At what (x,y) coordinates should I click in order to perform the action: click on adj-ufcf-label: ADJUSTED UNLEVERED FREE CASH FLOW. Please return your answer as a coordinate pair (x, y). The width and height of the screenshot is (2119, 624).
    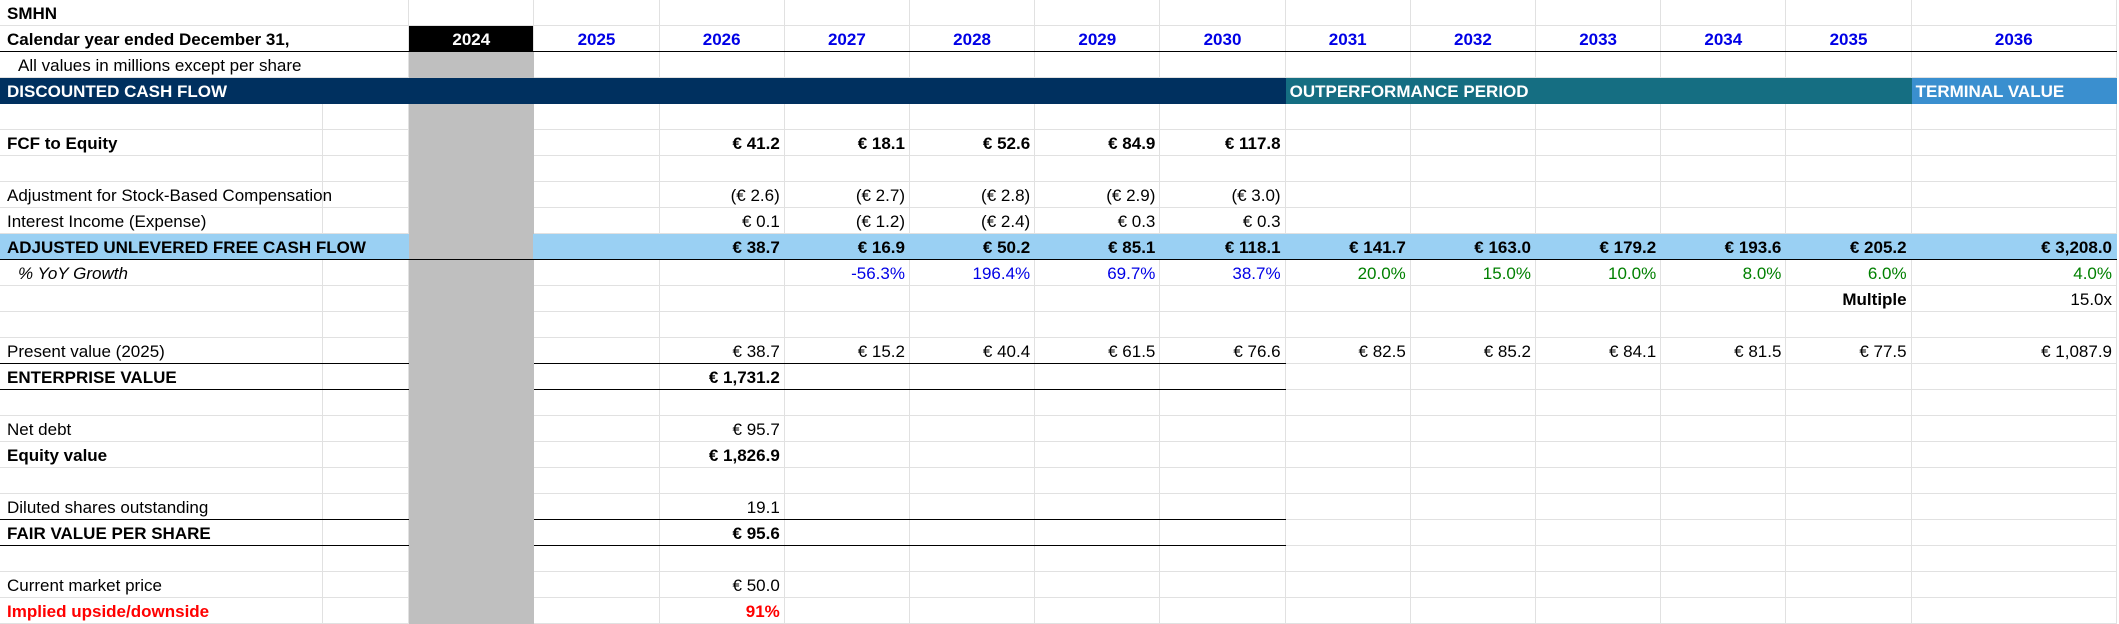
    Looking at the image, I should click on (205, 246).